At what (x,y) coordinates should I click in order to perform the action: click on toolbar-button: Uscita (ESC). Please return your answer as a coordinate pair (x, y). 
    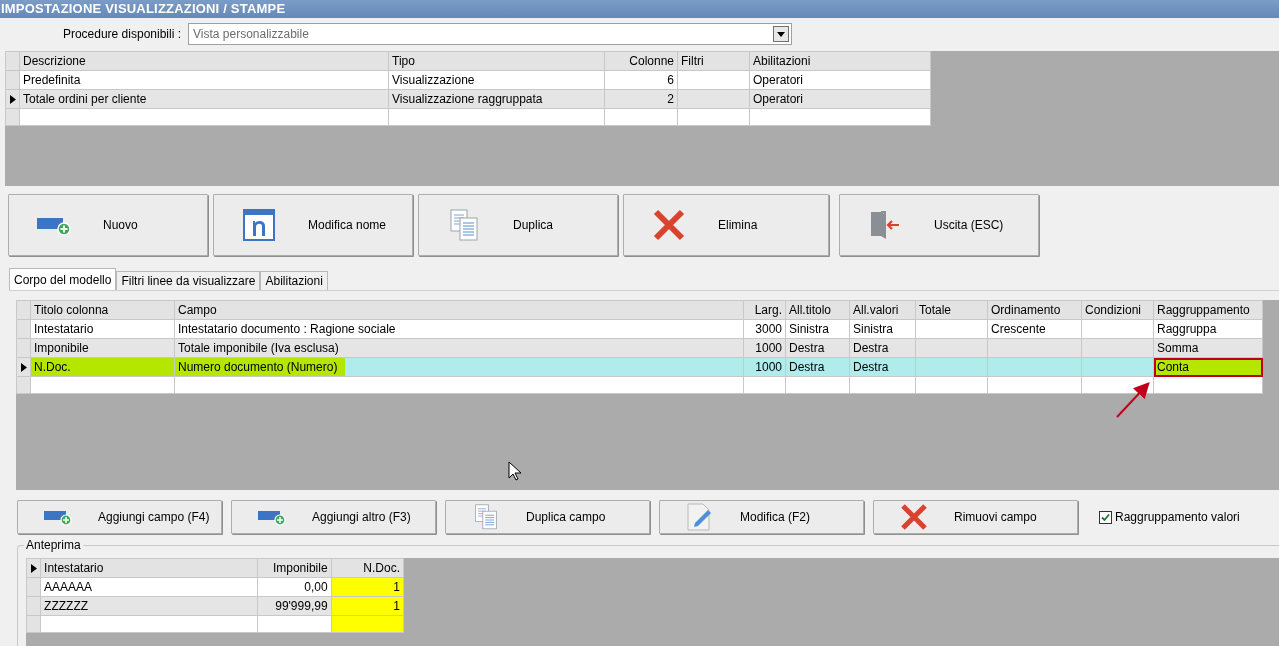
    Looking at the image, I should click on (939, 225).